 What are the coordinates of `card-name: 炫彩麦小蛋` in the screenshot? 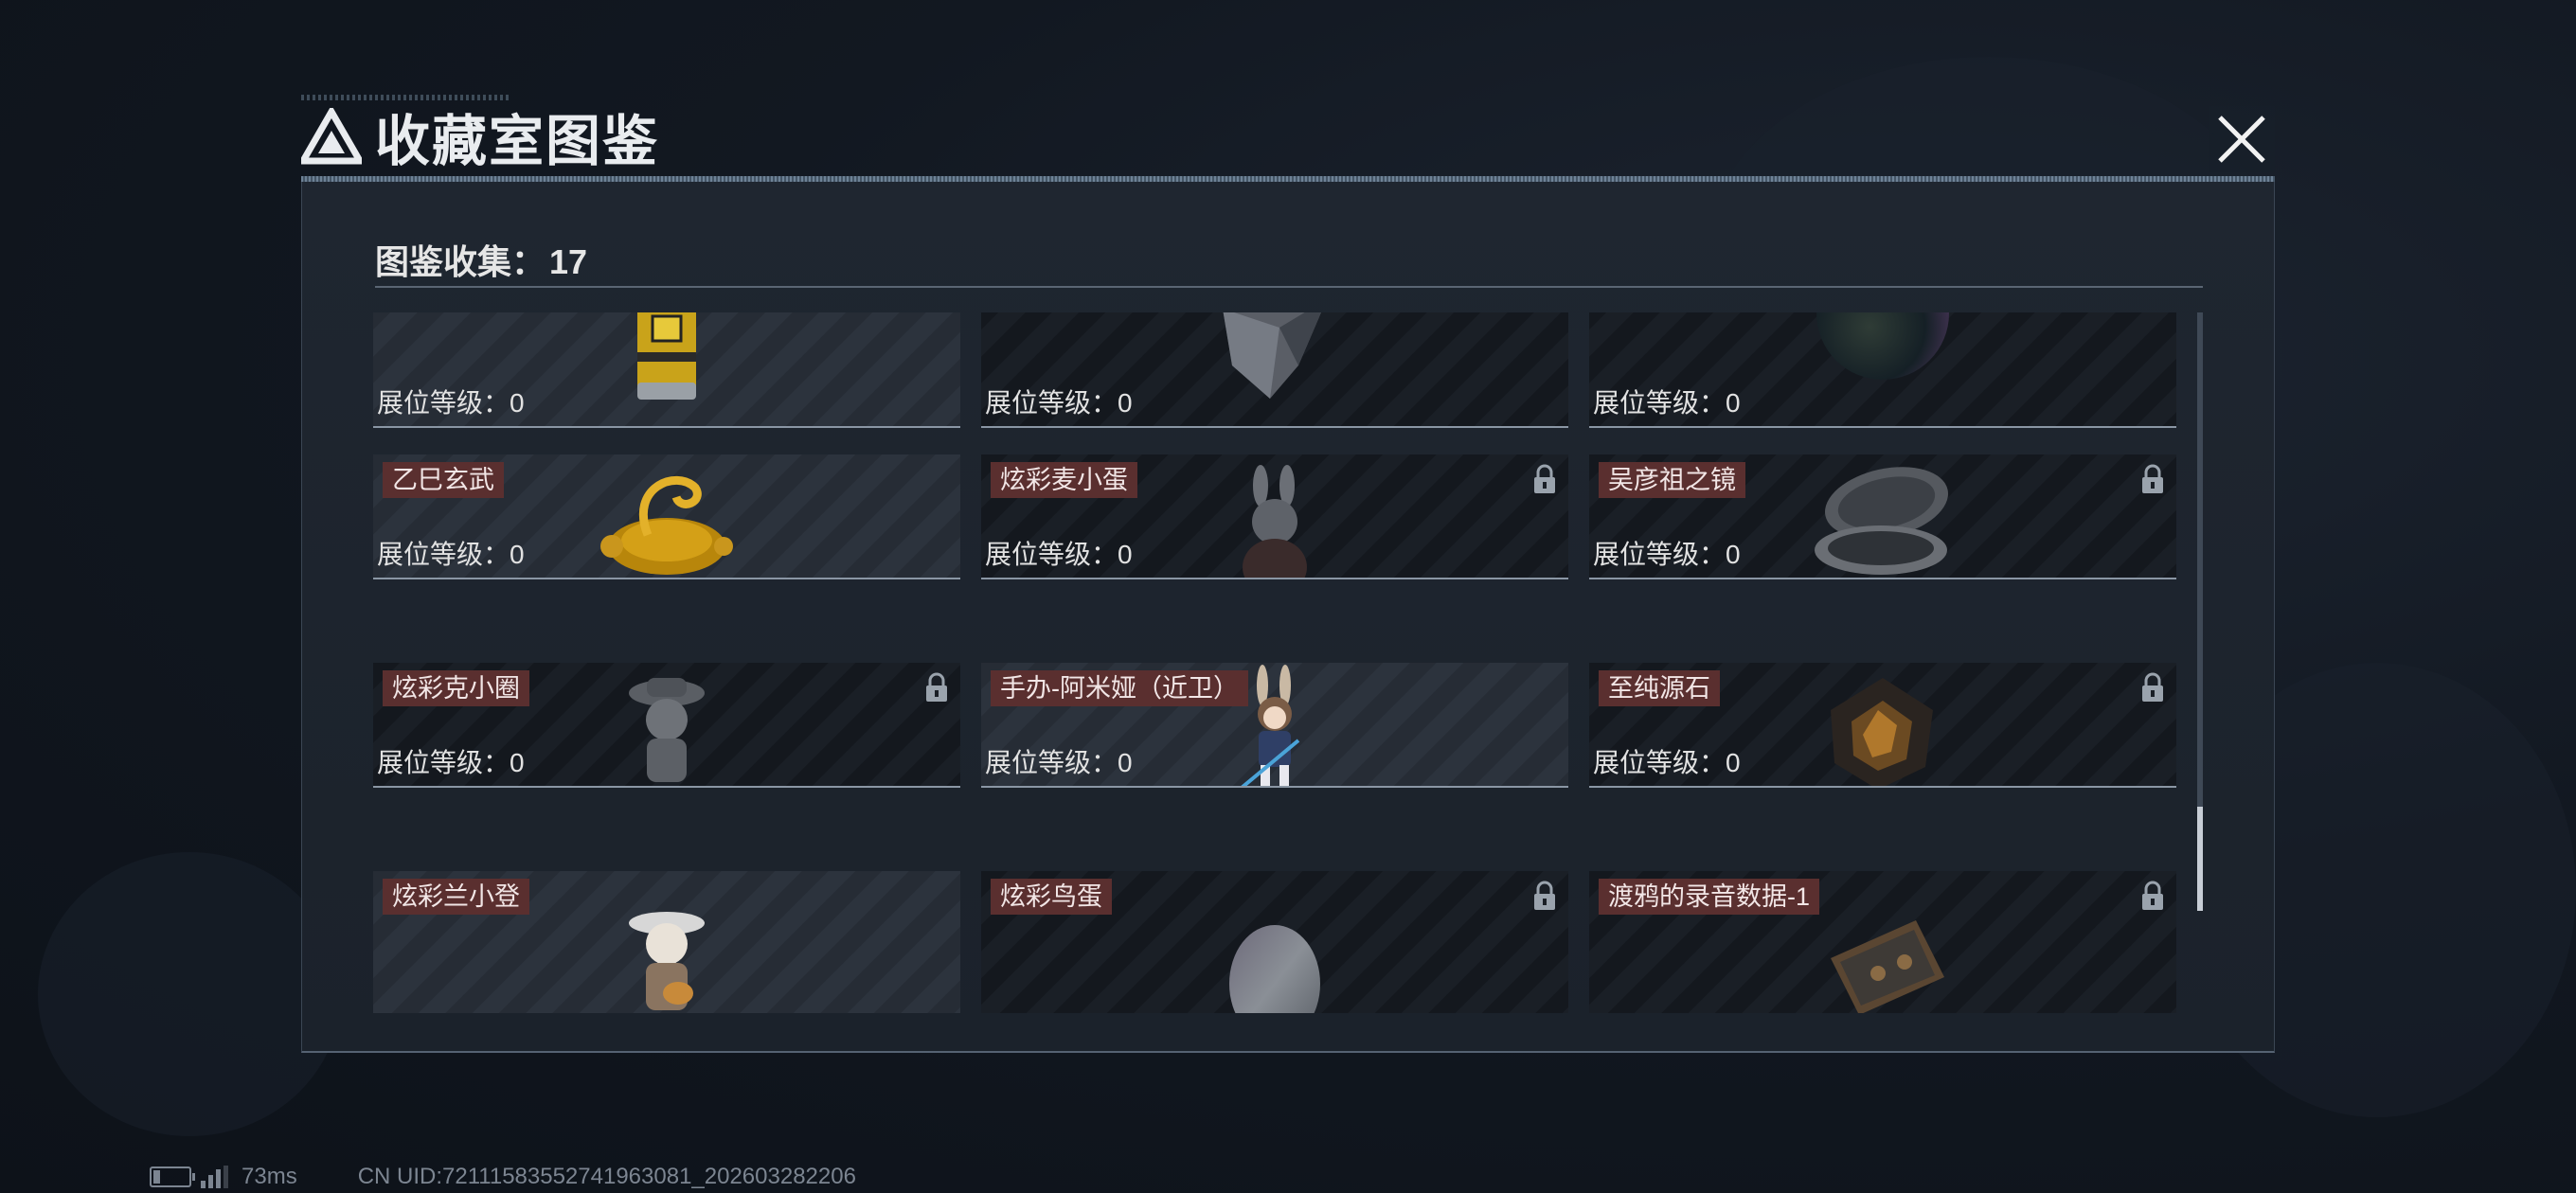 It's located at (1064, 480).